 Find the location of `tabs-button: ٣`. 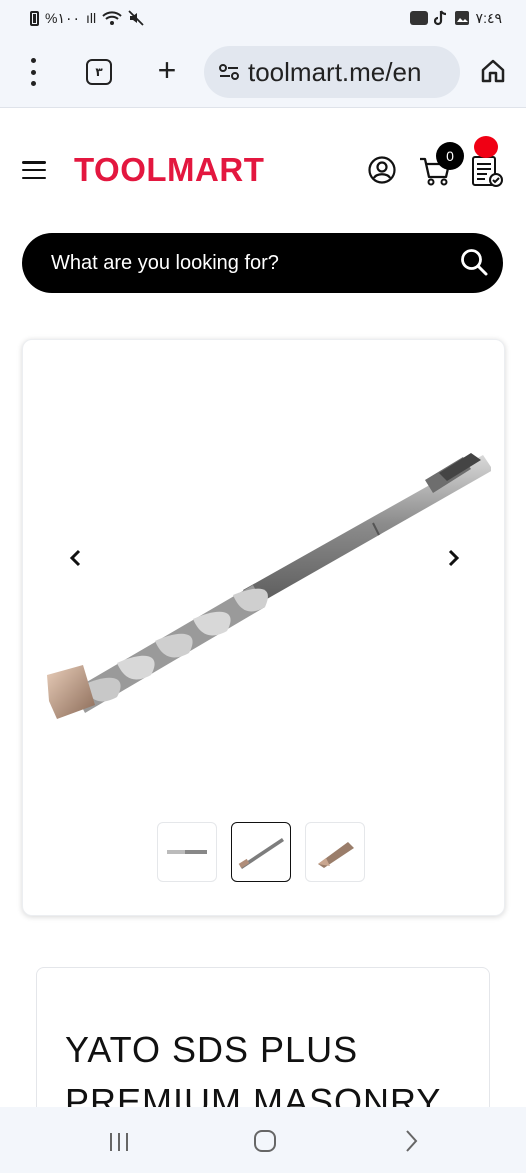

tabs-button: ٣ is located at coordinates (99, 72).